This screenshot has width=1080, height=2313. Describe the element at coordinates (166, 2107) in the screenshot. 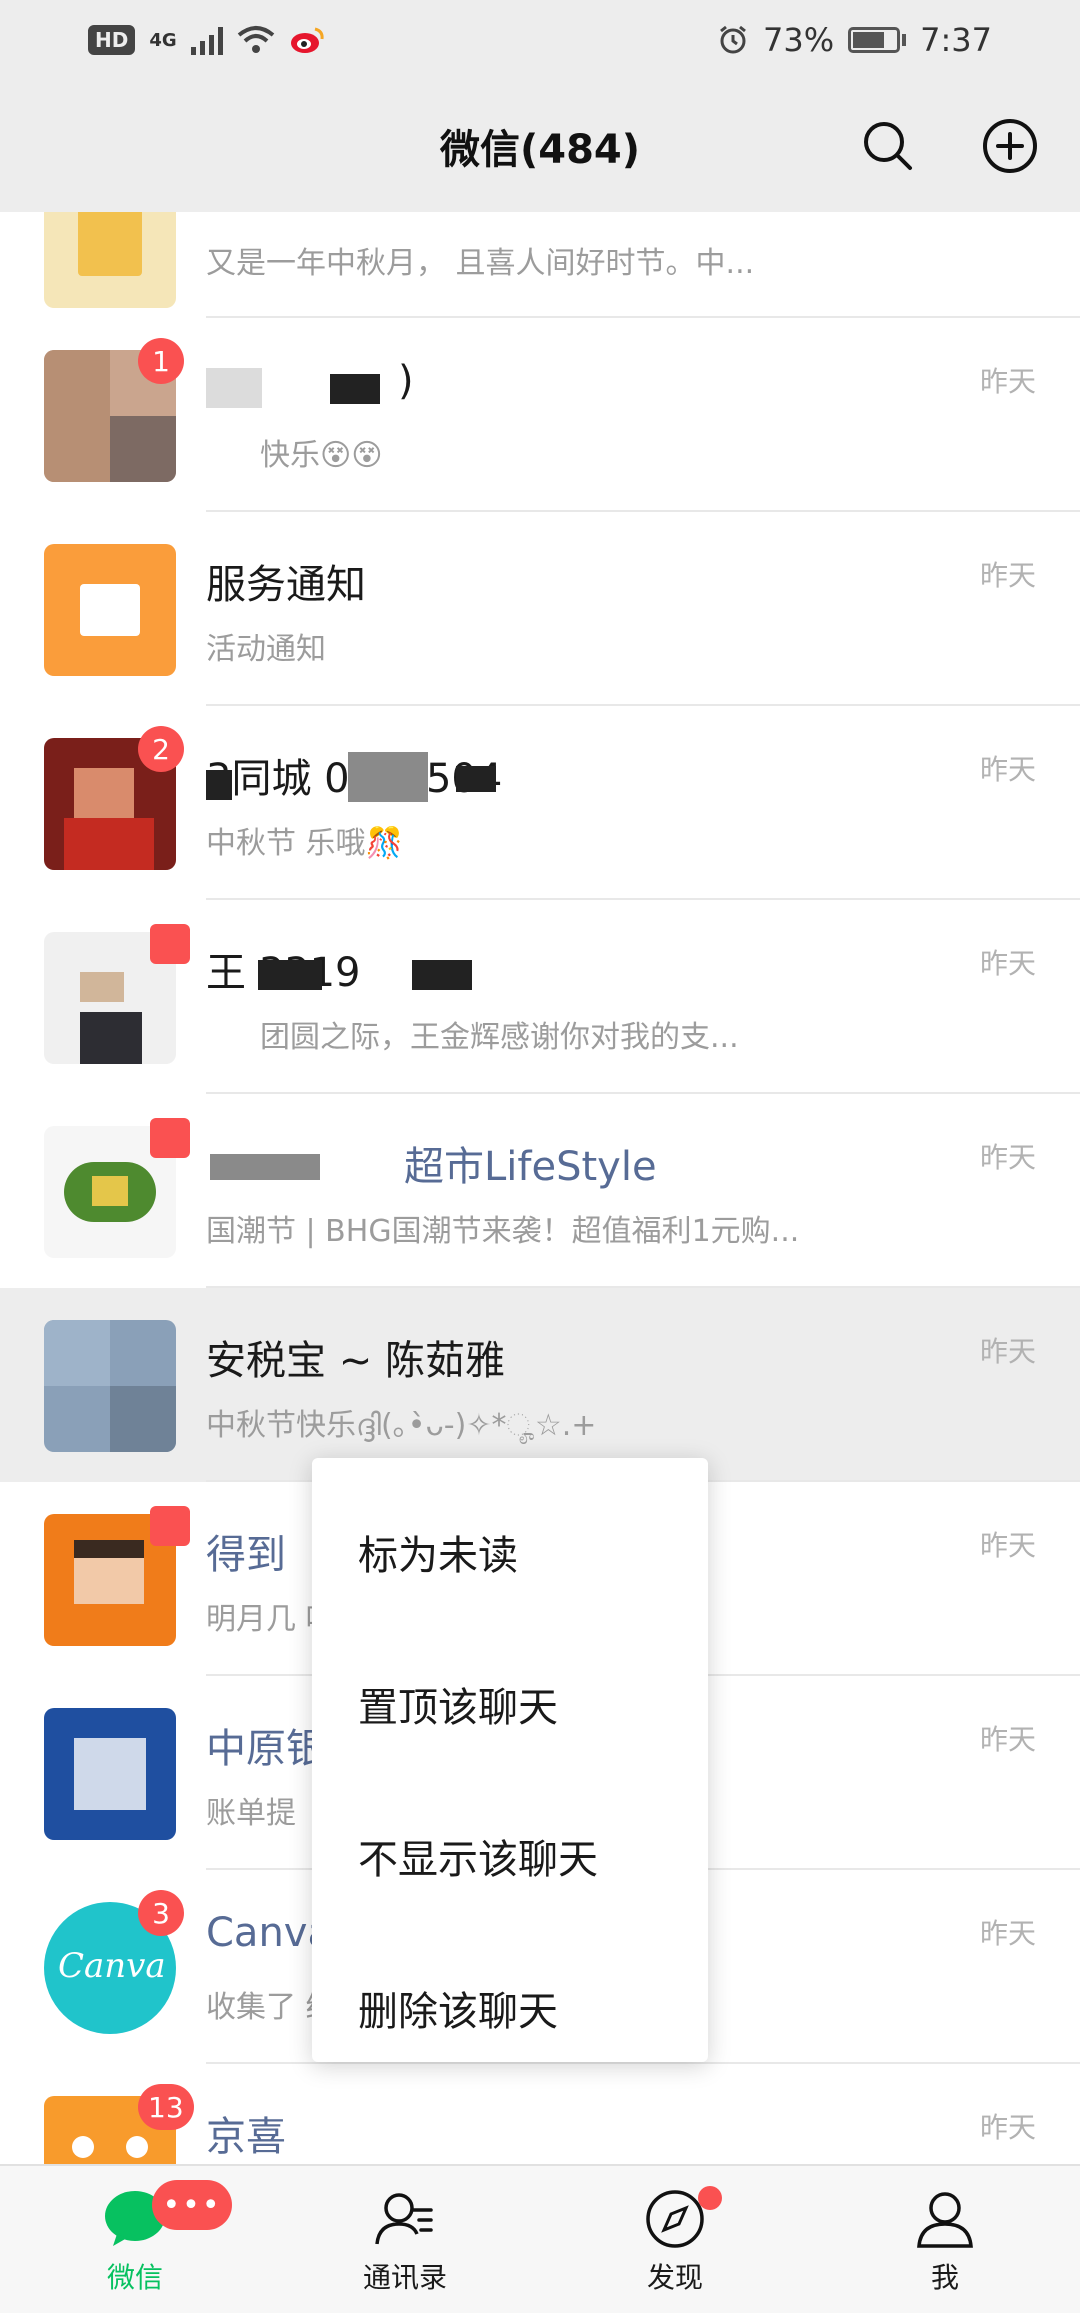

I see `unread-badge: 13` at that location.